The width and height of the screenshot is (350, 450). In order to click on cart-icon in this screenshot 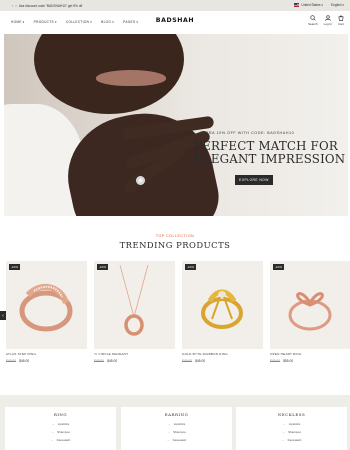, I will do `click(341, 18)`.